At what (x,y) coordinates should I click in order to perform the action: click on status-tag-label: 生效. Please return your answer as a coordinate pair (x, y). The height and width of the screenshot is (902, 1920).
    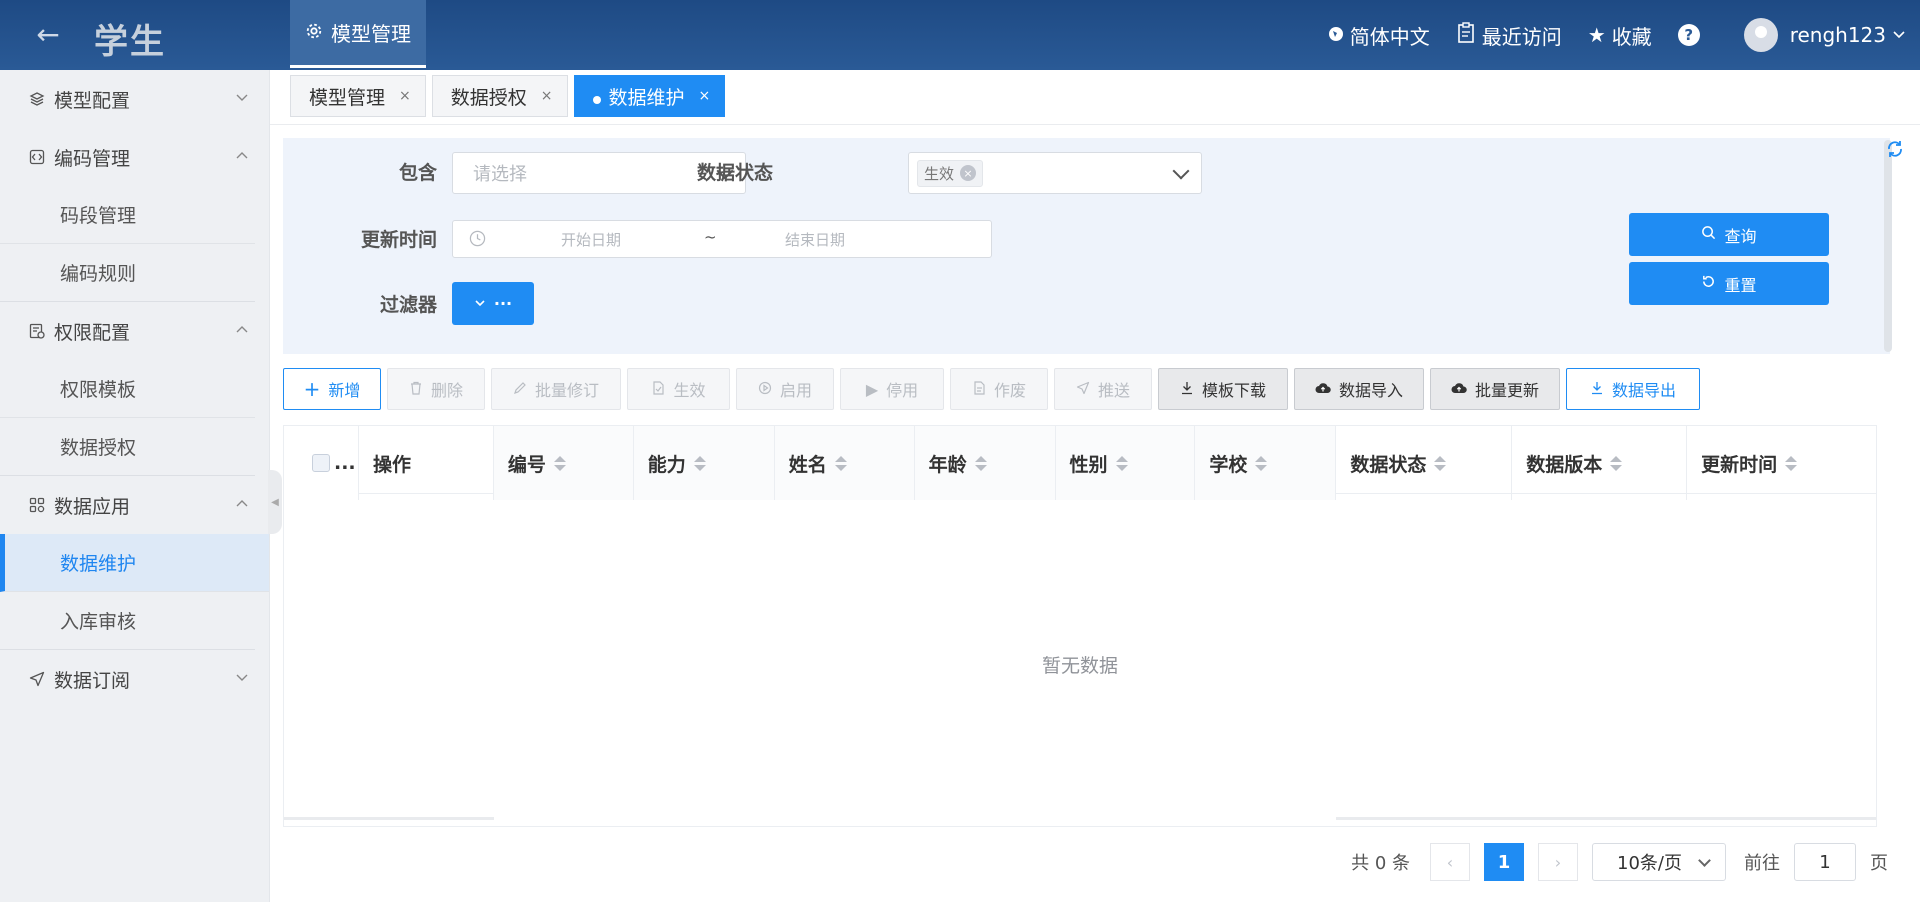
    Looking at the image, I should click on (939, 173).